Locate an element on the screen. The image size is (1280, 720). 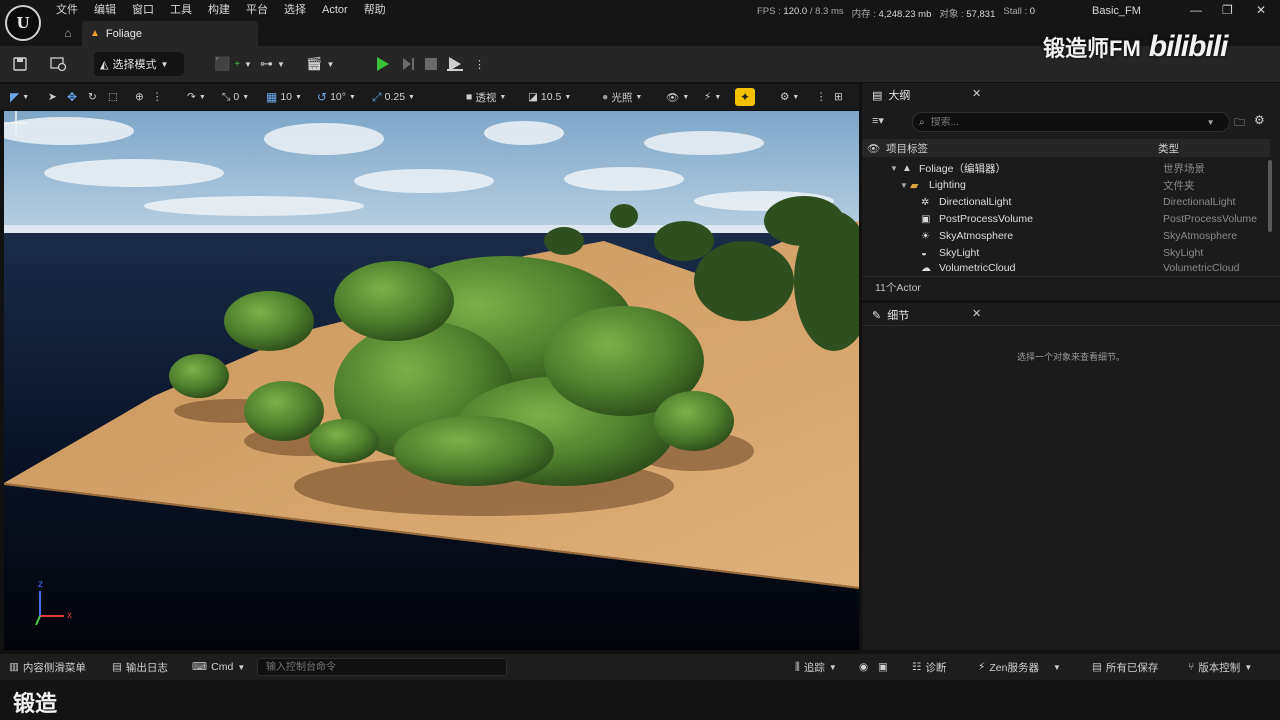
restore-icon: ❐ is located at coordinates (1227, 10).